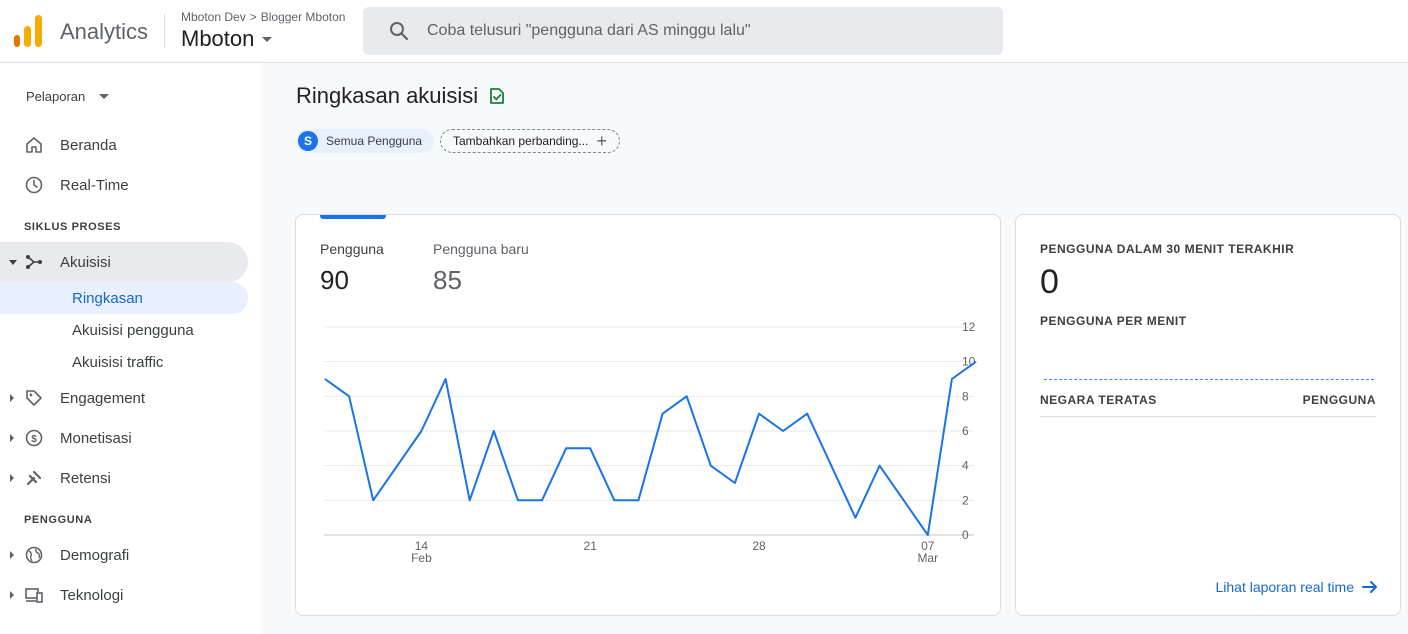 This screenshot has height=634, width=1408. I want to click on sidebar-item-home: Beranda, so click(124, 145).